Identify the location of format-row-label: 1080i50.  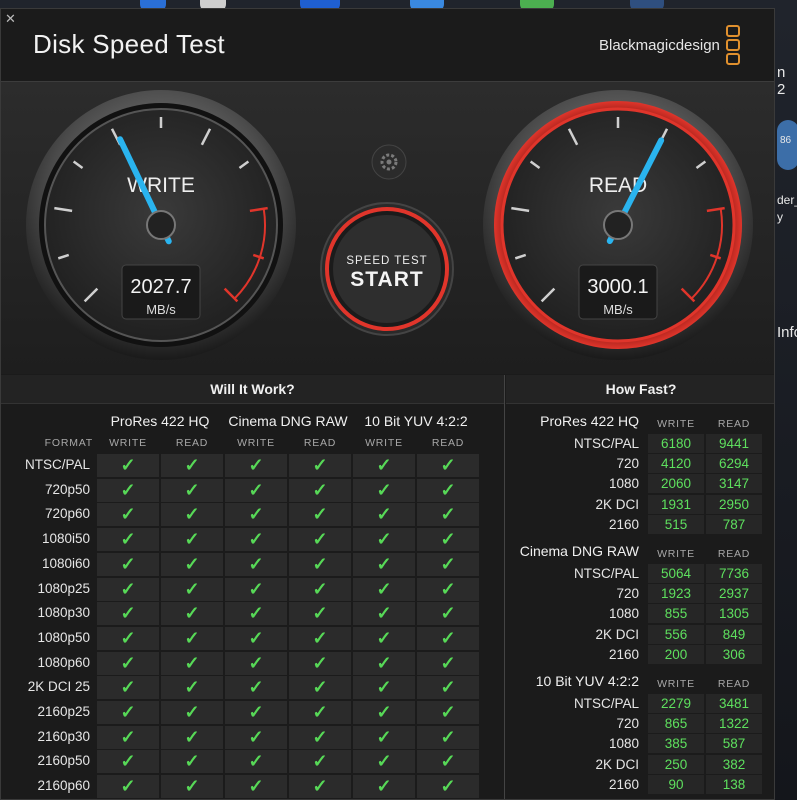
(65, 539).